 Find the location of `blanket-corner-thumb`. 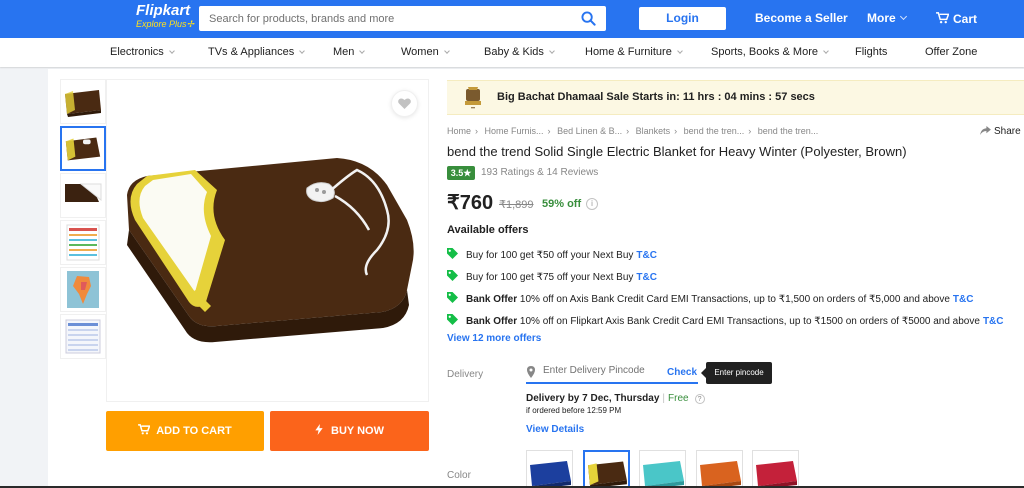

blanket-corner-thumb is located at coordinates (83, 195).